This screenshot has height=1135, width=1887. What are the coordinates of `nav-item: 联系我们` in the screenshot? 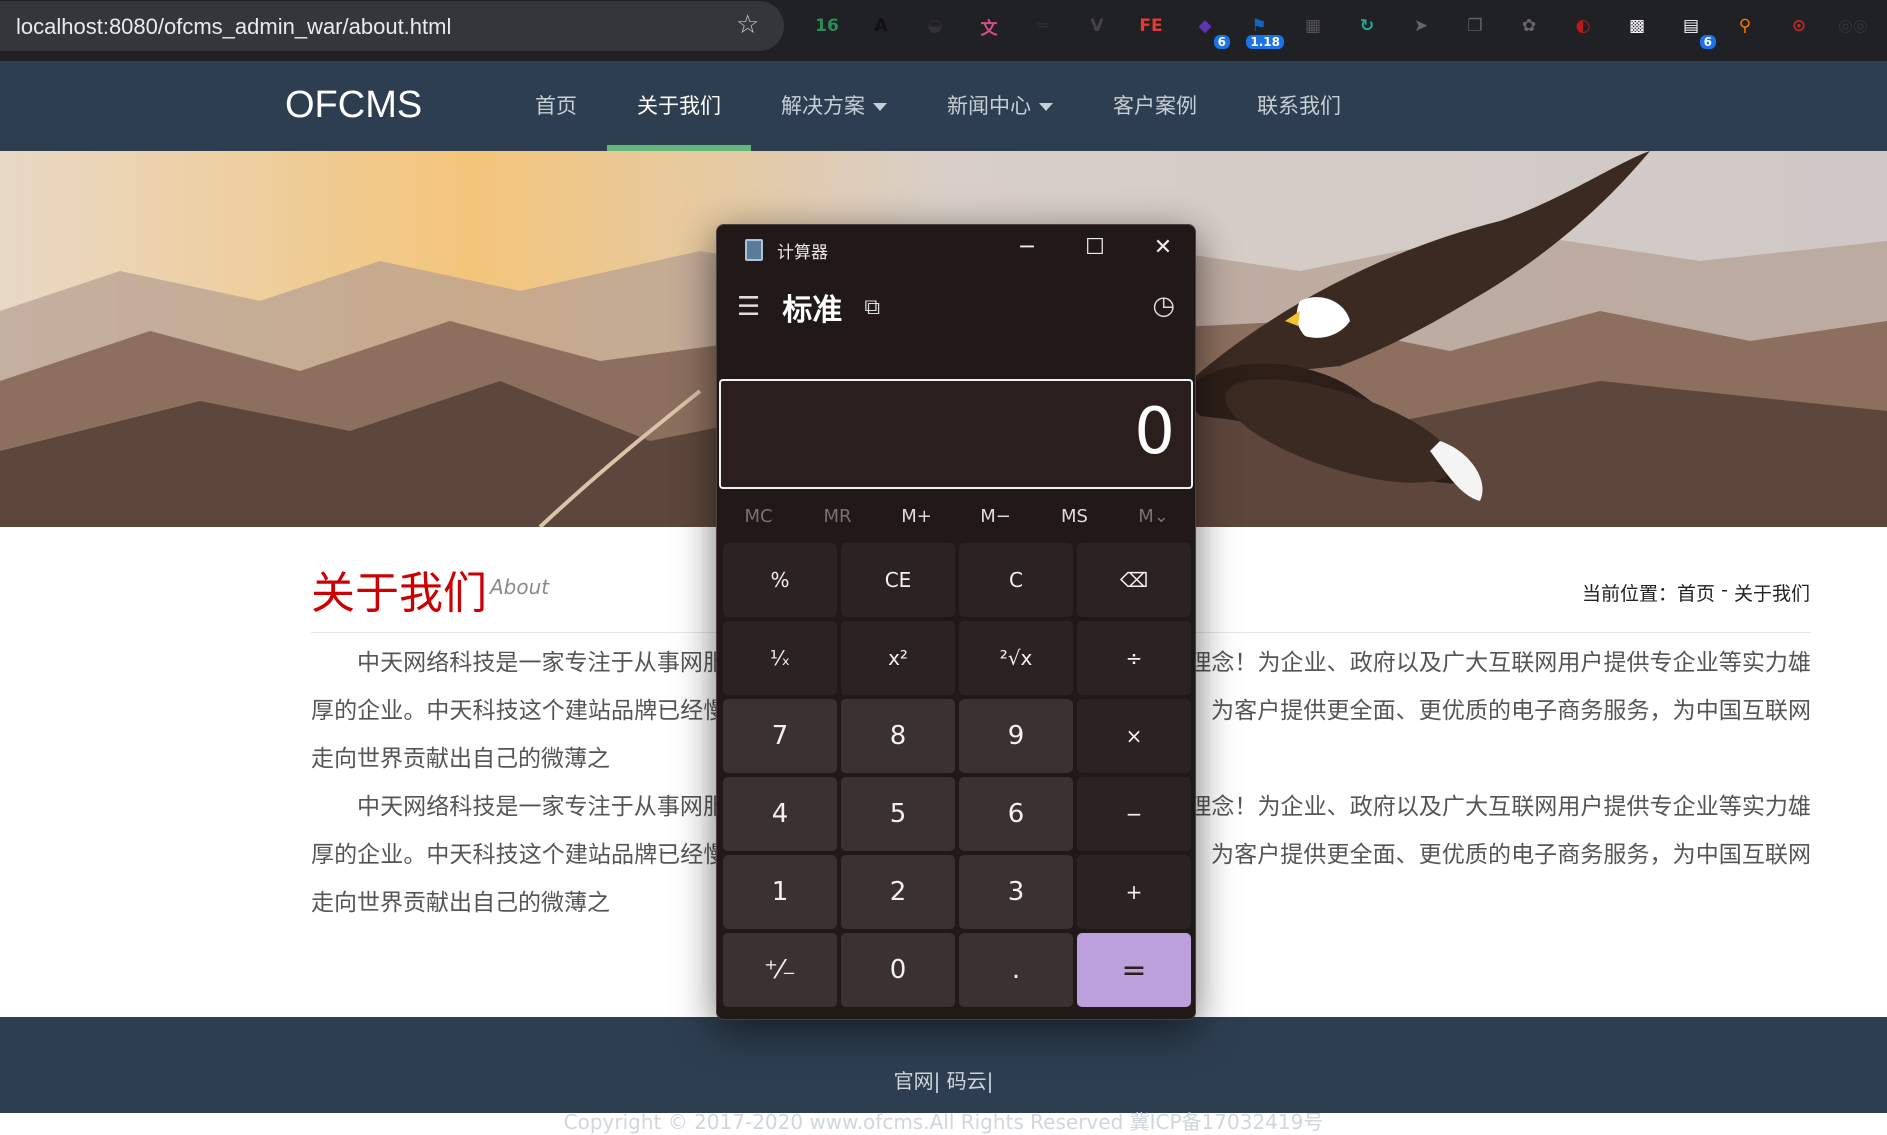 It's located at (1299, 106).